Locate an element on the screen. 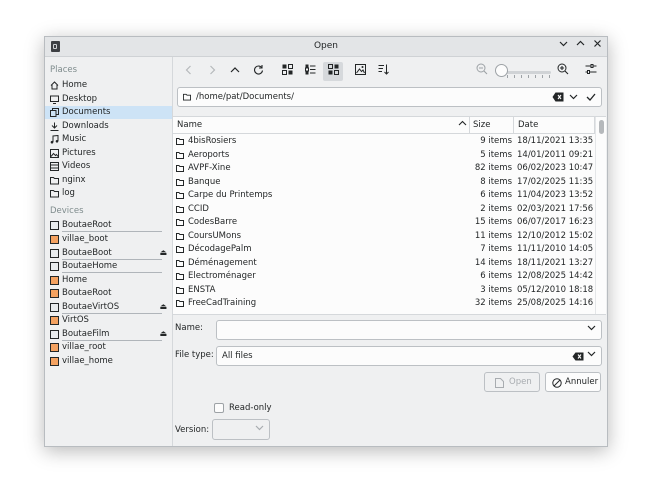 The image size is (651, 499). file-date: 18/11/2021 13:27 is located at coordinates (555, 262).